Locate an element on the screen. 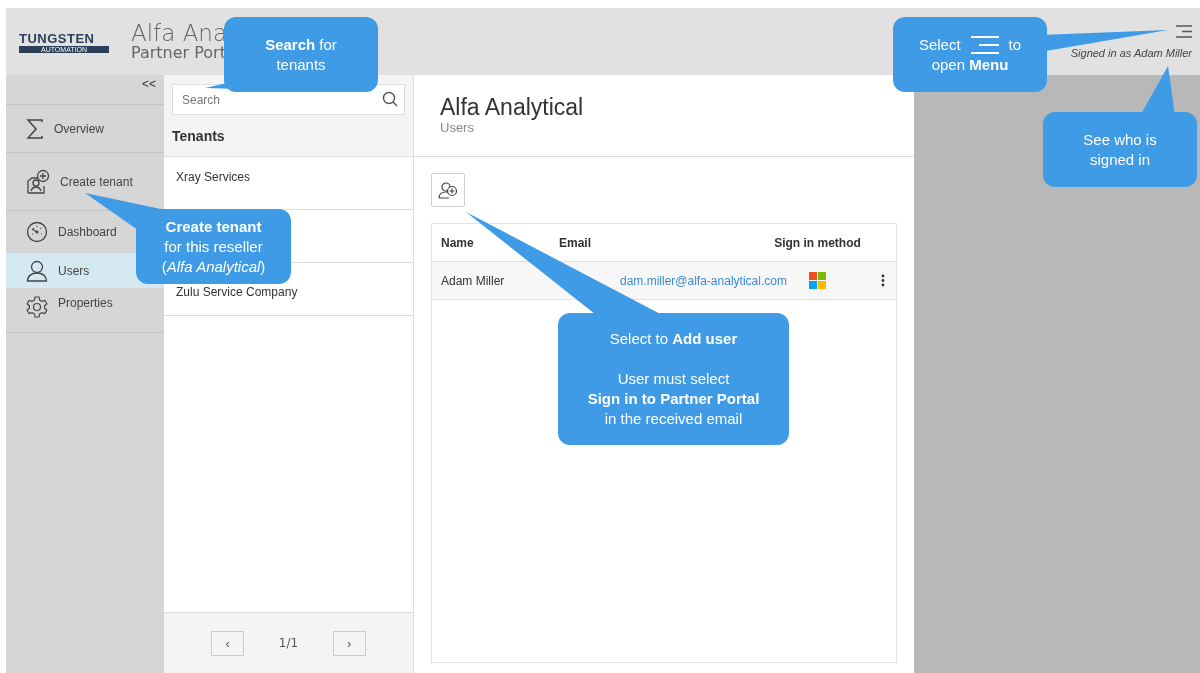 This screenshot has width=1200, height=673. callout-text: Select to Add user is located at coordinates (673, 339).